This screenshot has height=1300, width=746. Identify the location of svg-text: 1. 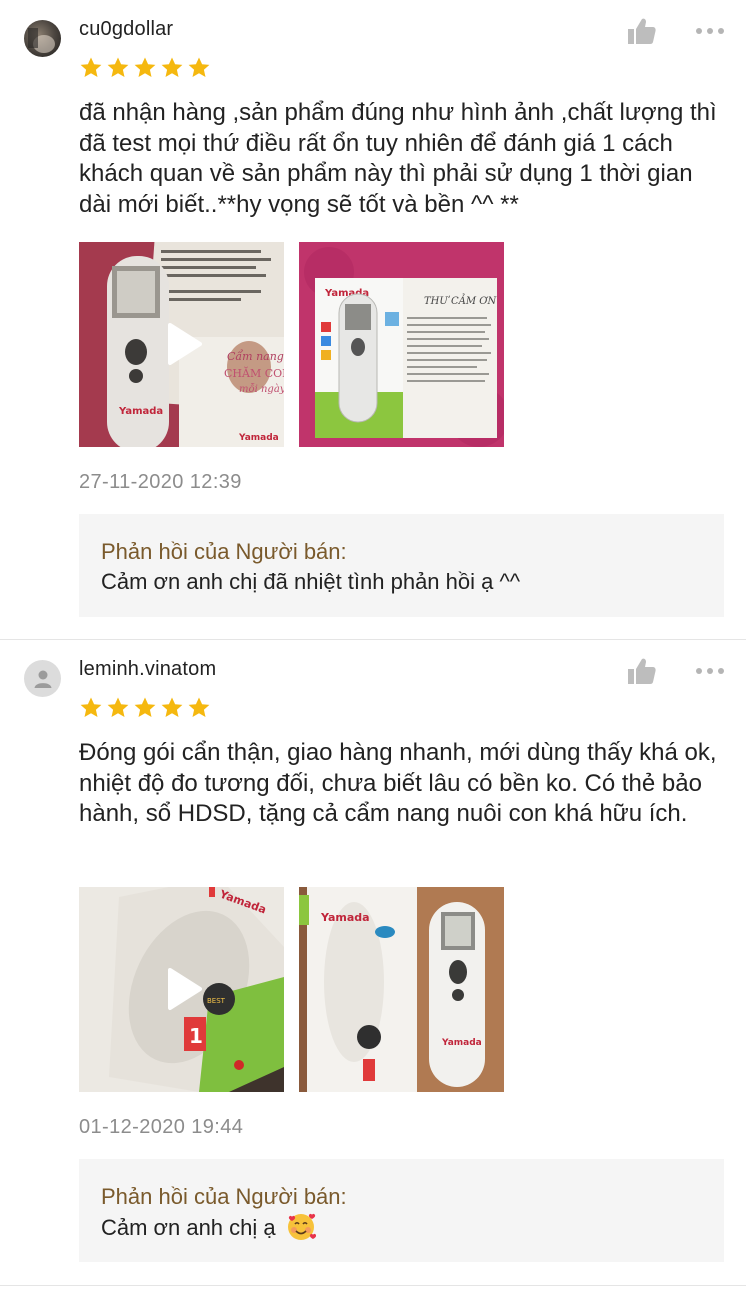
(196, 1036).